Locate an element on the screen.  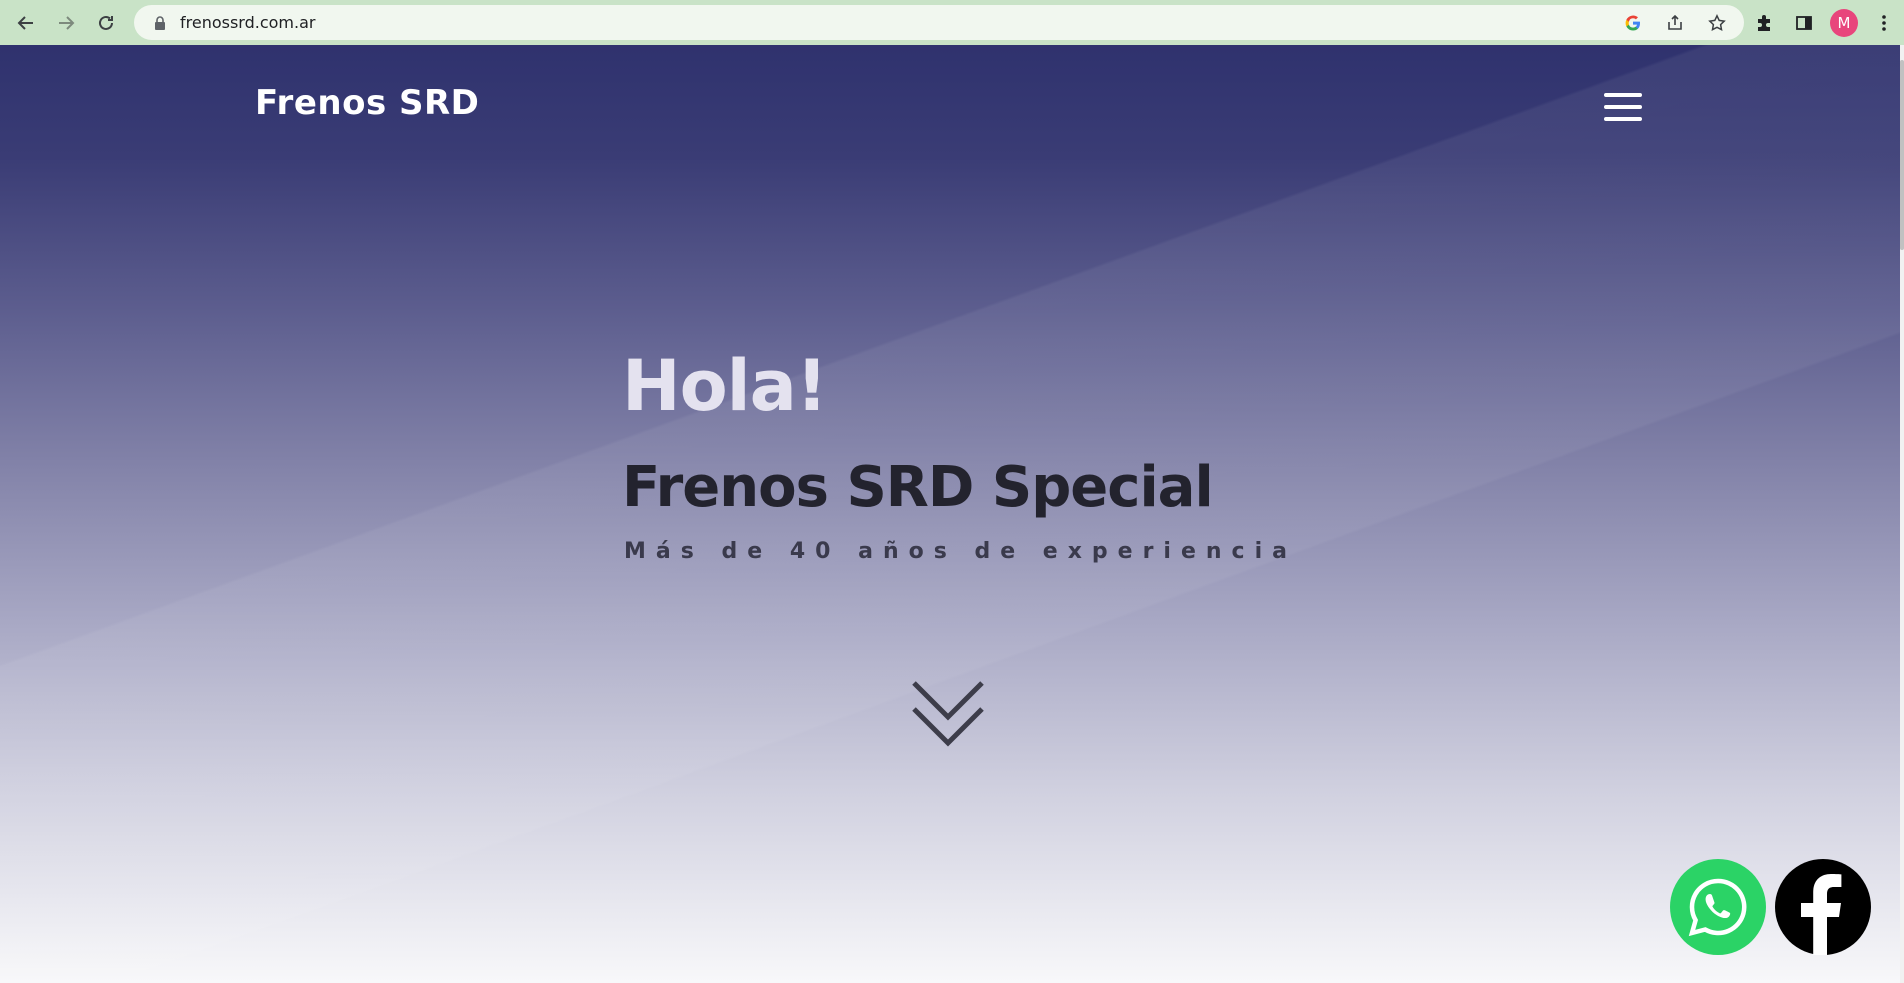
hero-title: Frenos SRD Special is located at coordinates (918, 487).